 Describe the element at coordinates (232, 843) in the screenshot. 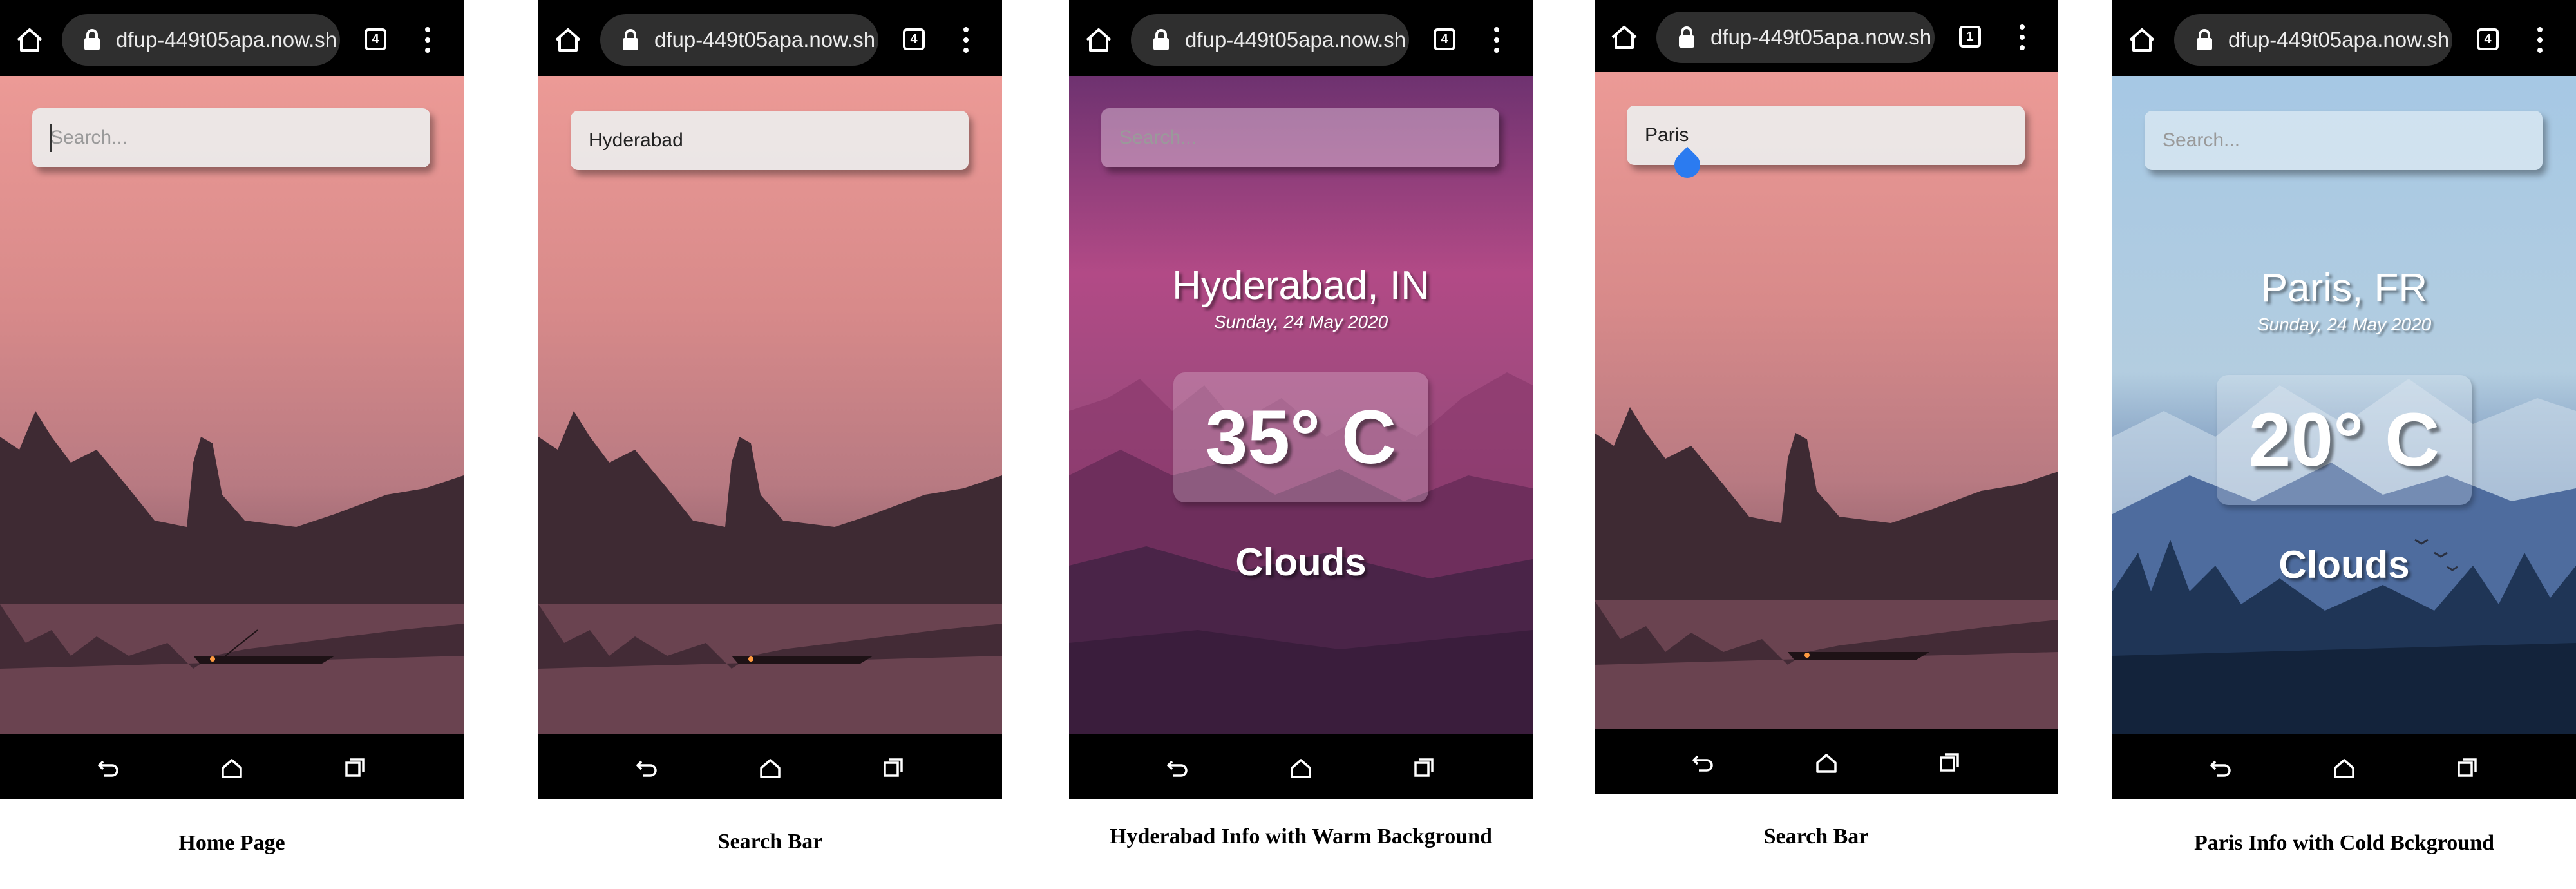

I see `caption-home-page: Home Page` at that location.